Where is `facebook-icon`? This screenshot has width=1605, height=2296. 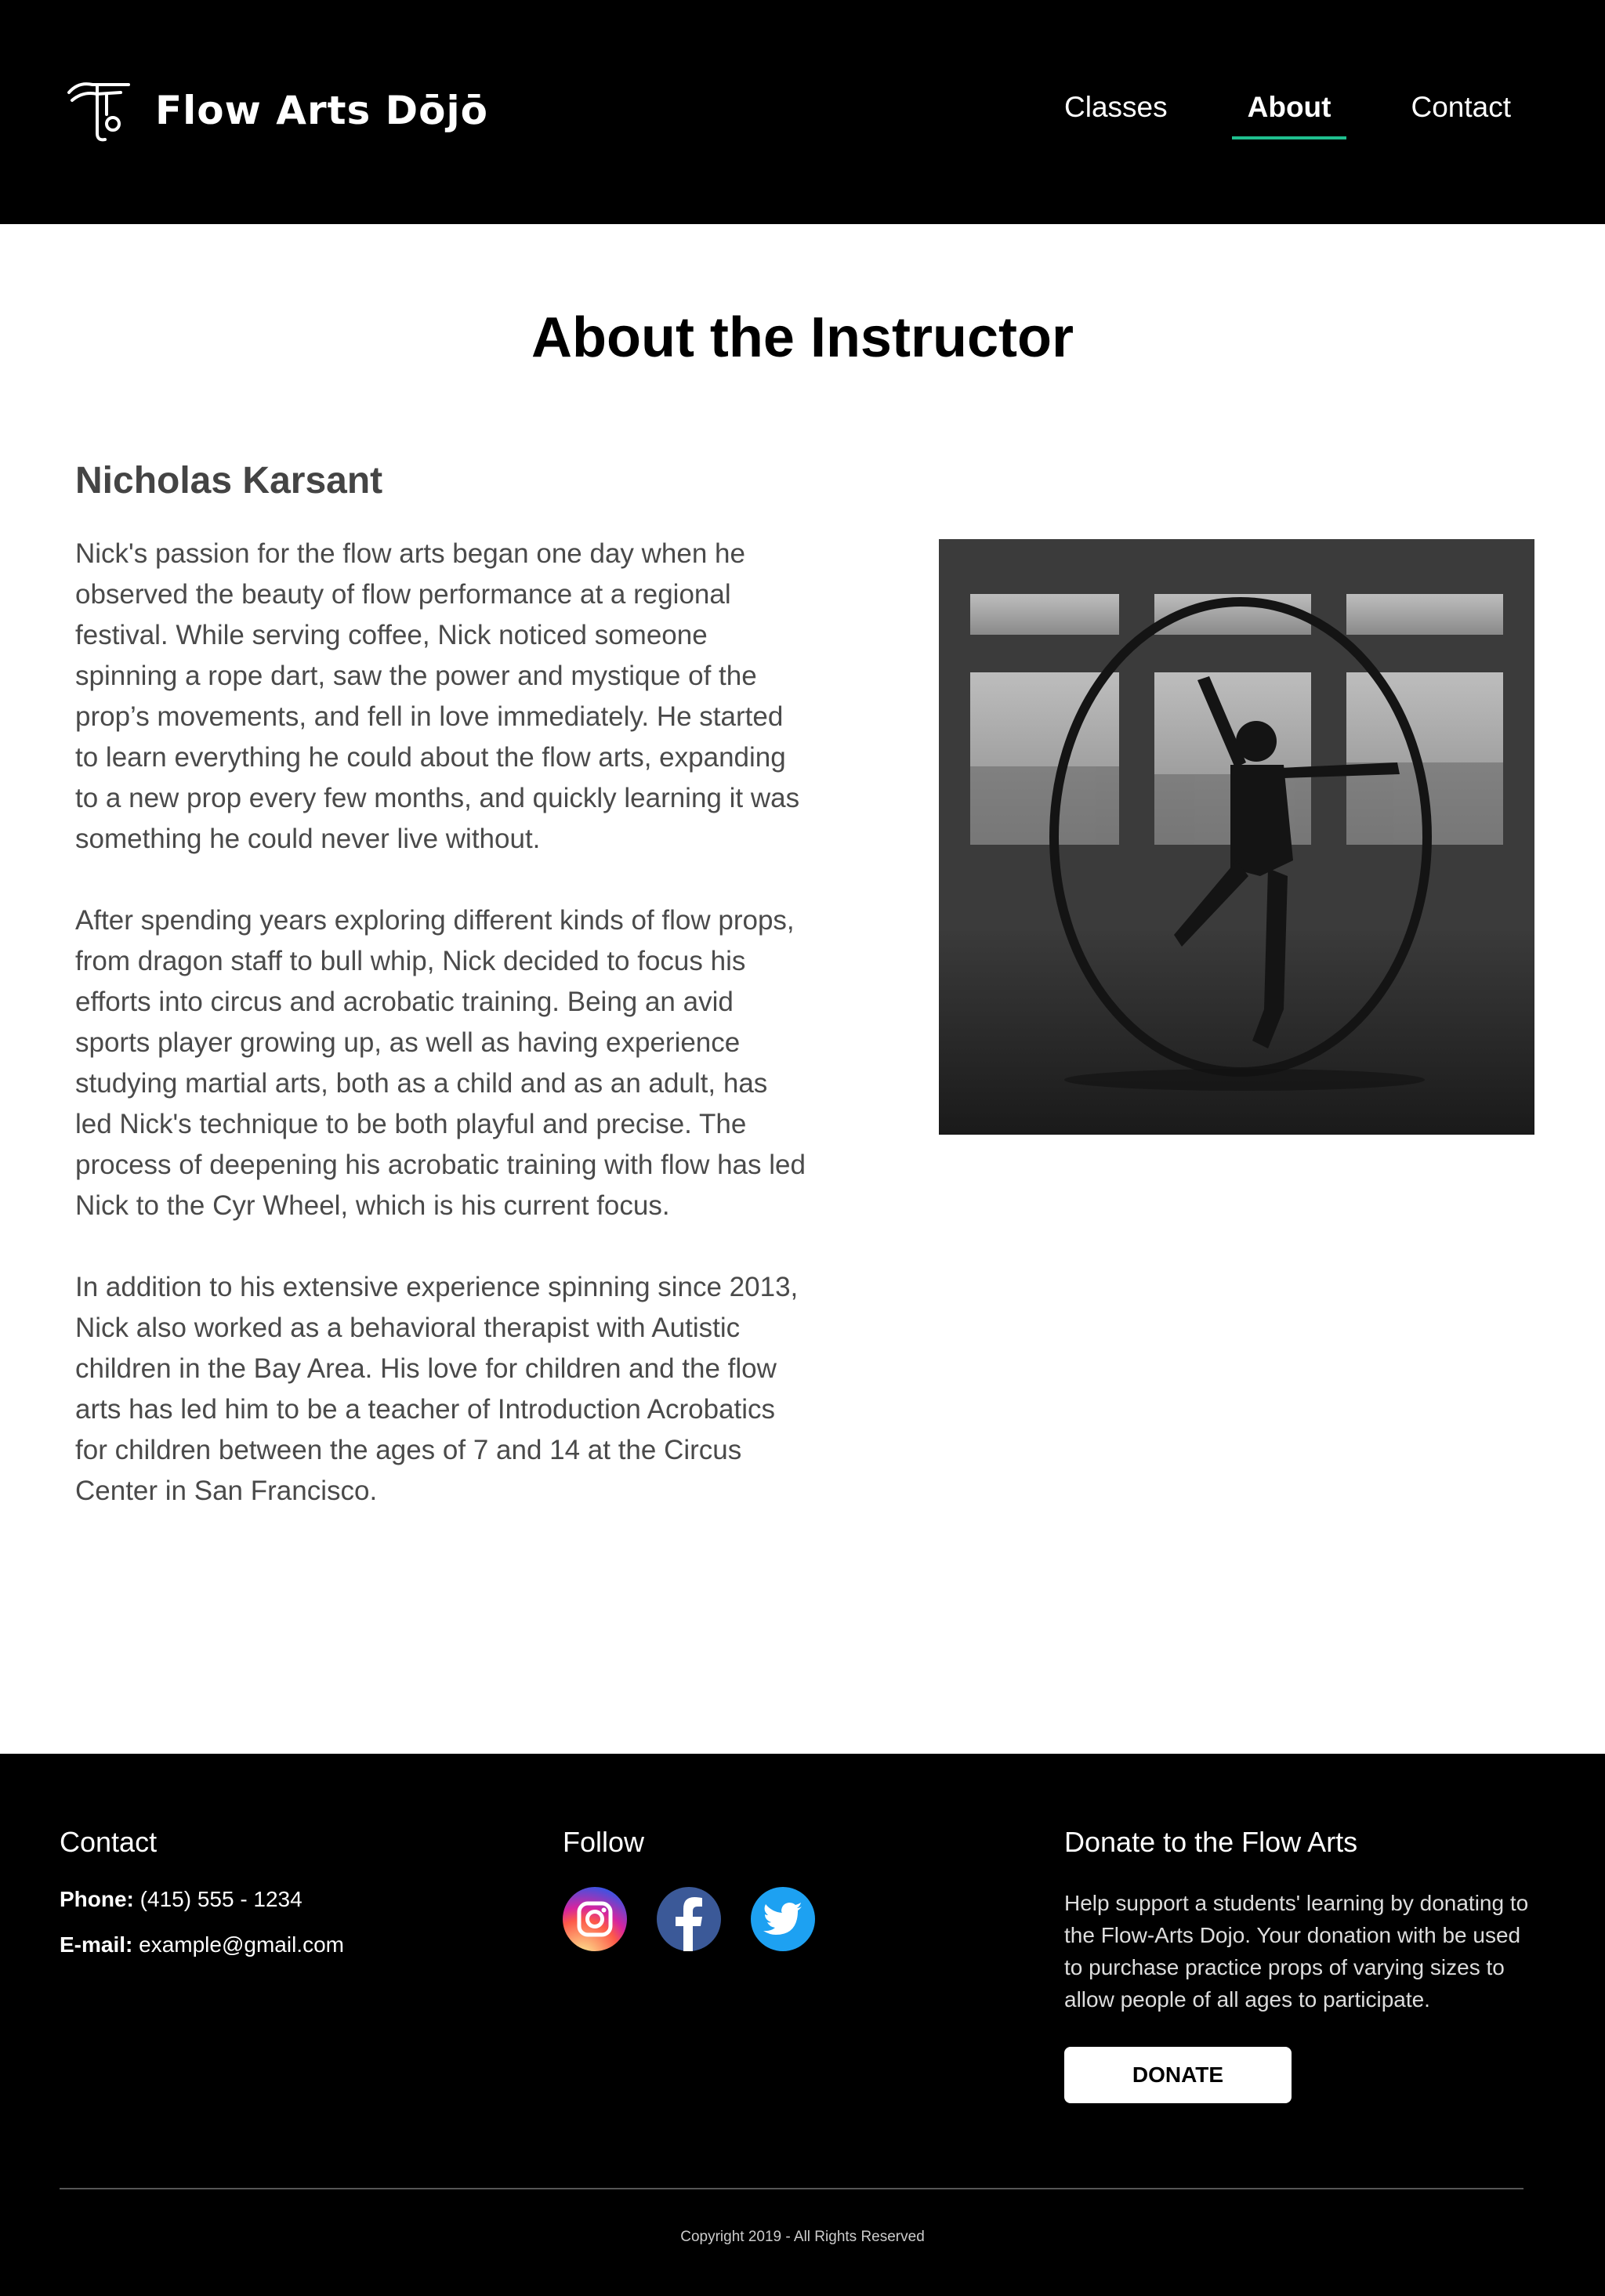 facebook-icon is located at coordinates (689, 1919).